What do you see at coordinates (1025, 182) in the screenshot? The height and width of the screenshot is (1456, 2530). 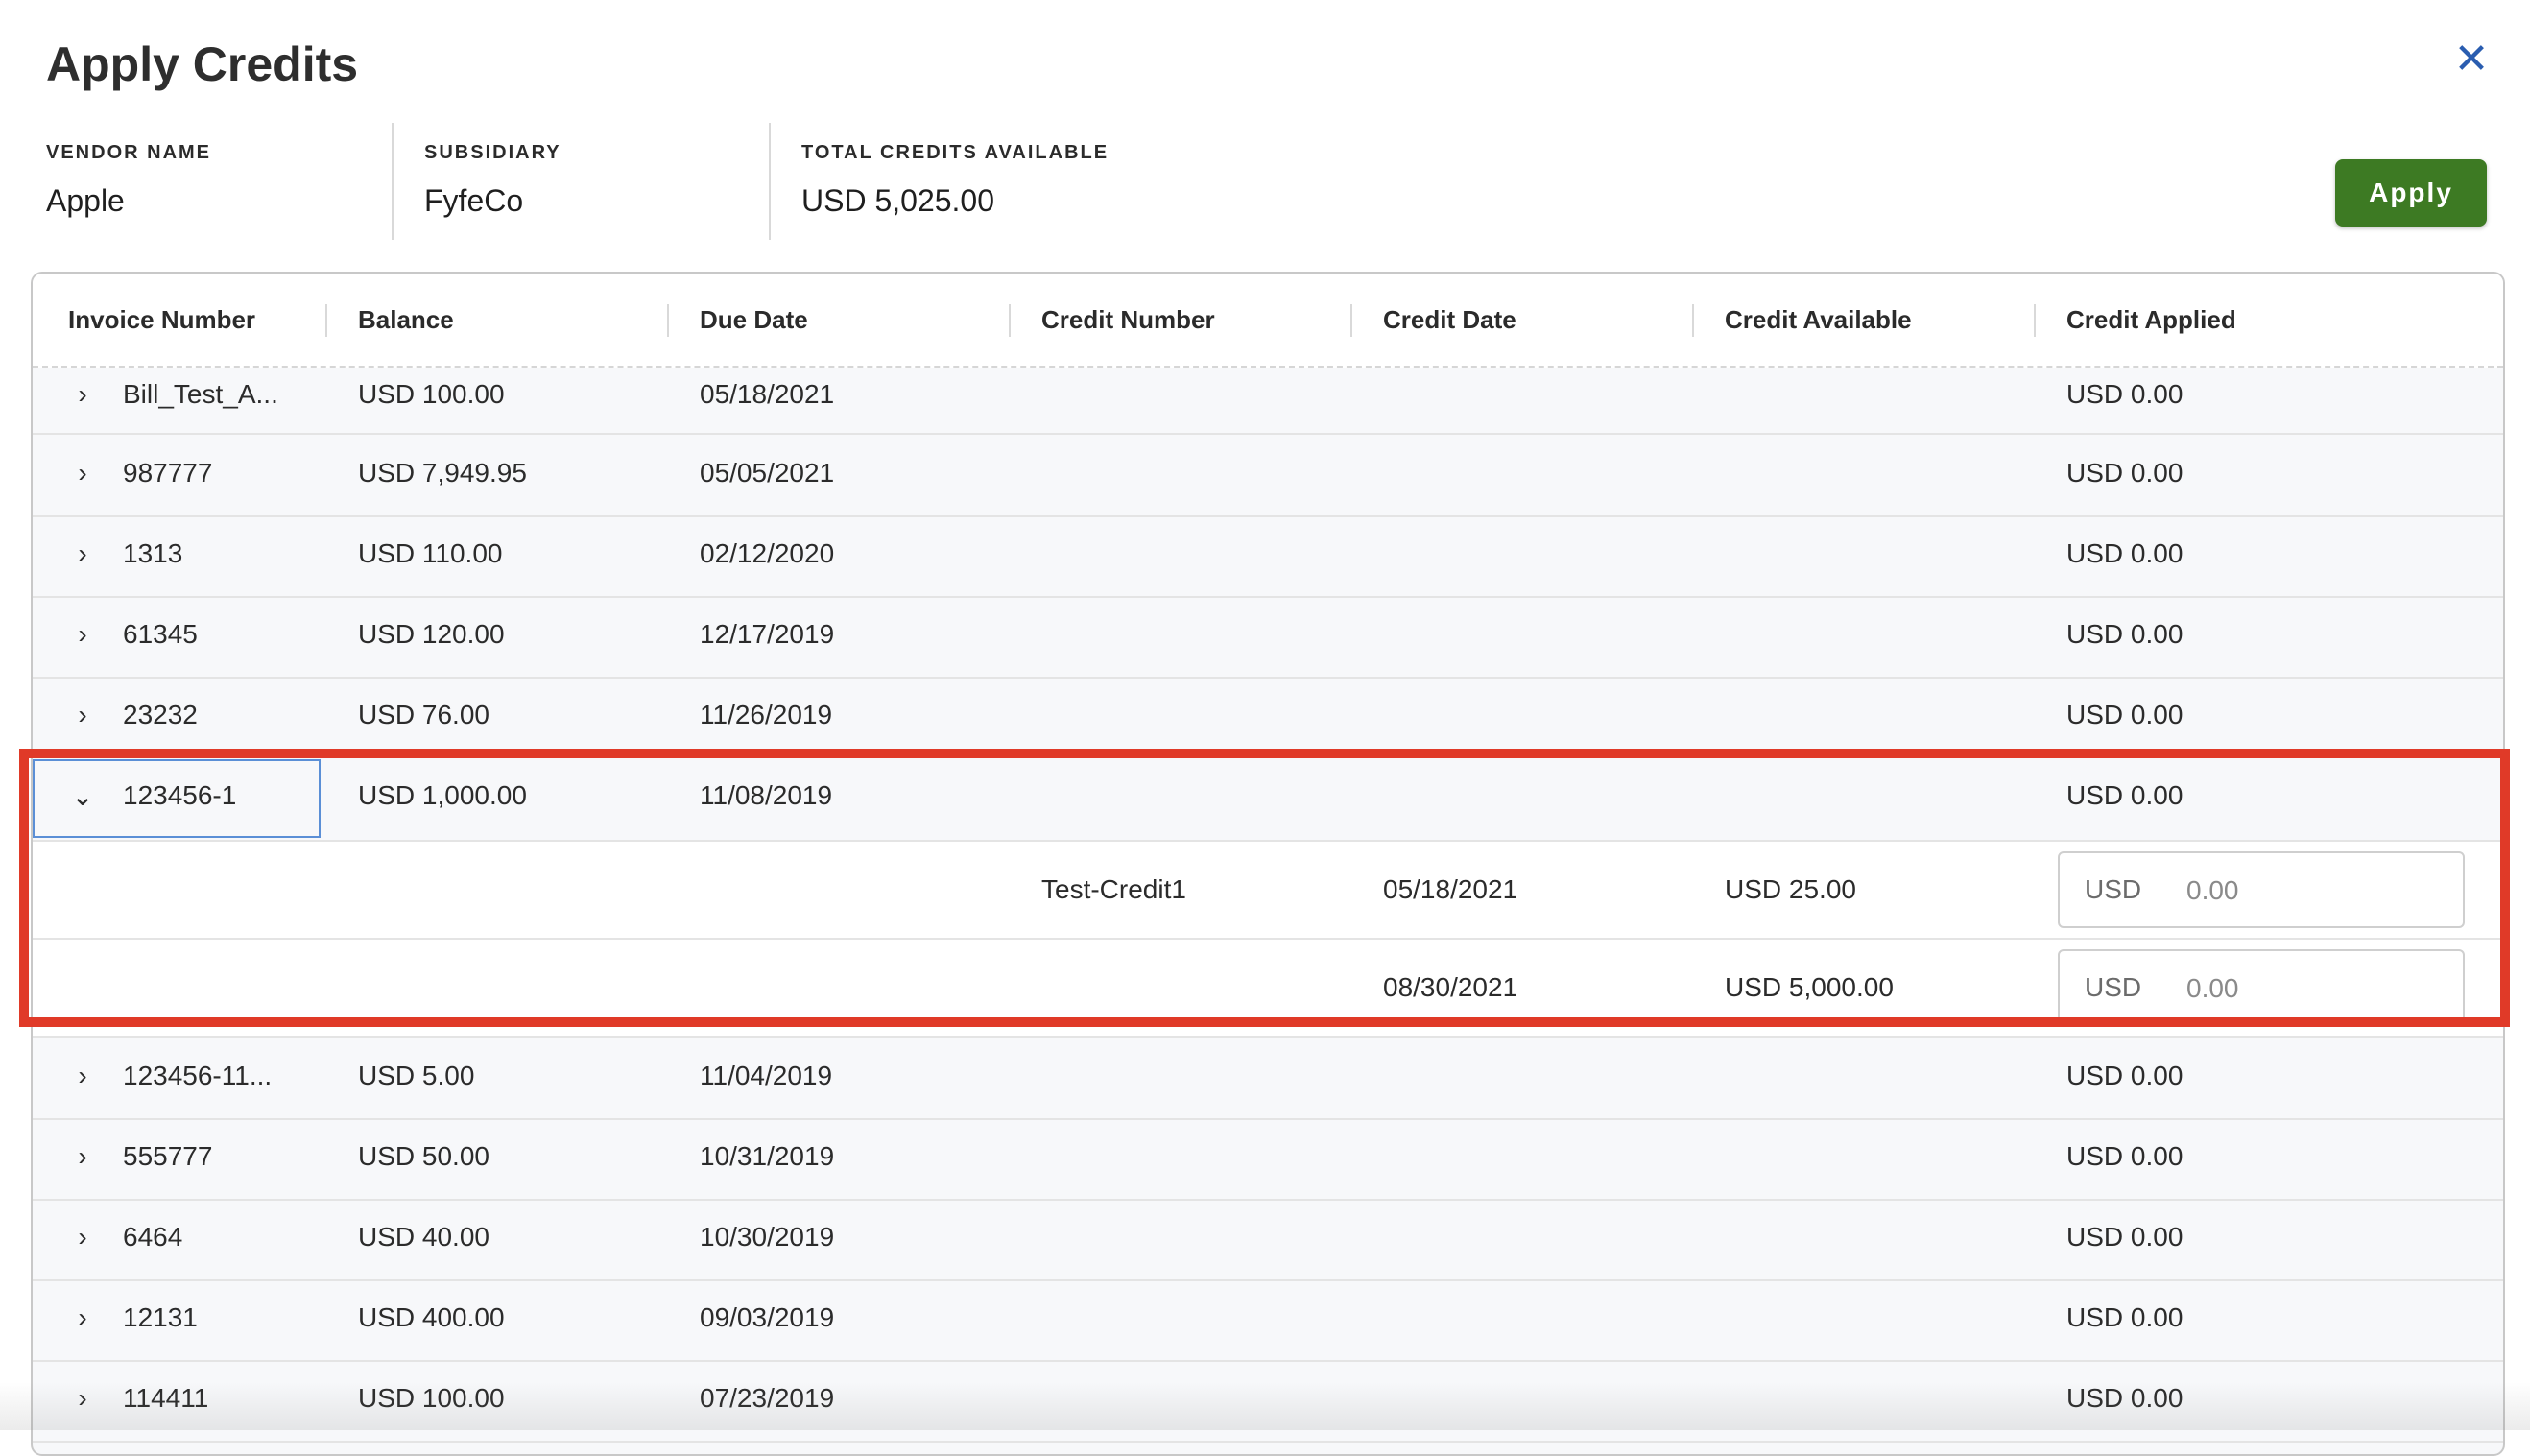 I see `total-credits-info: TOTAL CREDITS AVAILABLE USD 5,025.00` at bounding box center [1025, 182].